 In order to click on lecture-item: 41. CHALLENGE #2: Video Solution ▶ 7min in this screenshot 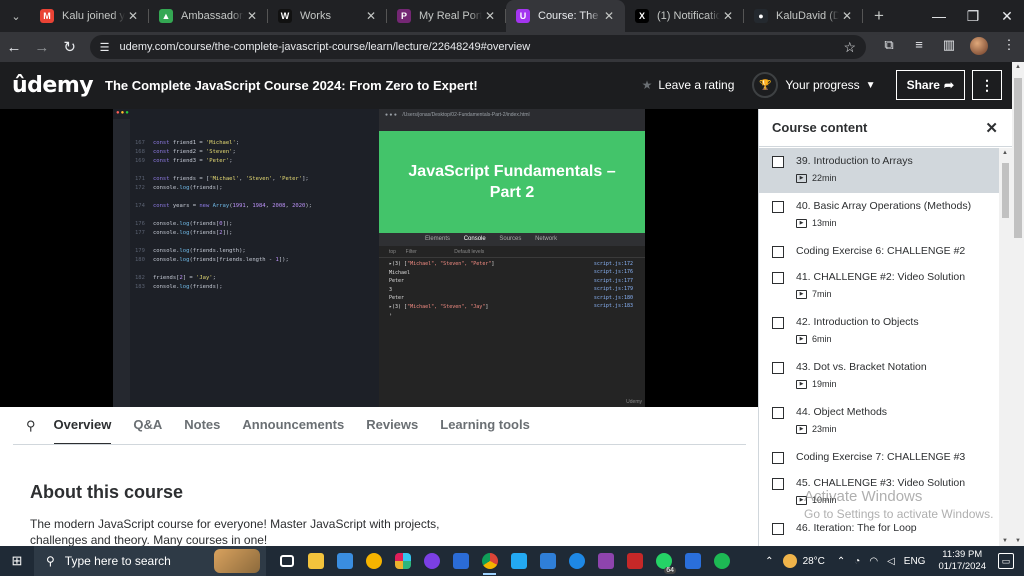, I will do `click(879, 286)`.